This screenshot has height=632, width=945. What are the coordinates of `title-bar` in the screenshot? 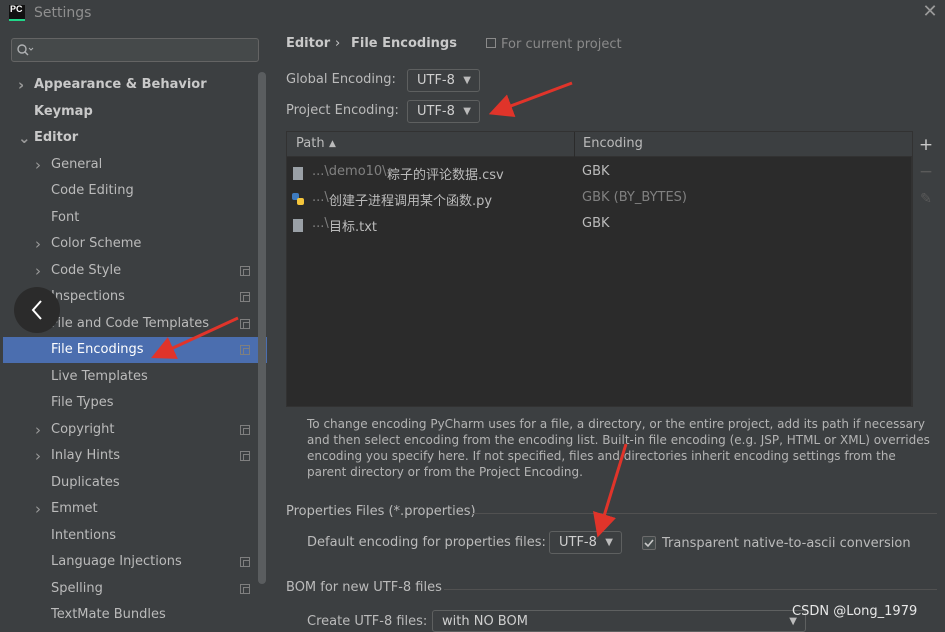 It's located at (472, 14).